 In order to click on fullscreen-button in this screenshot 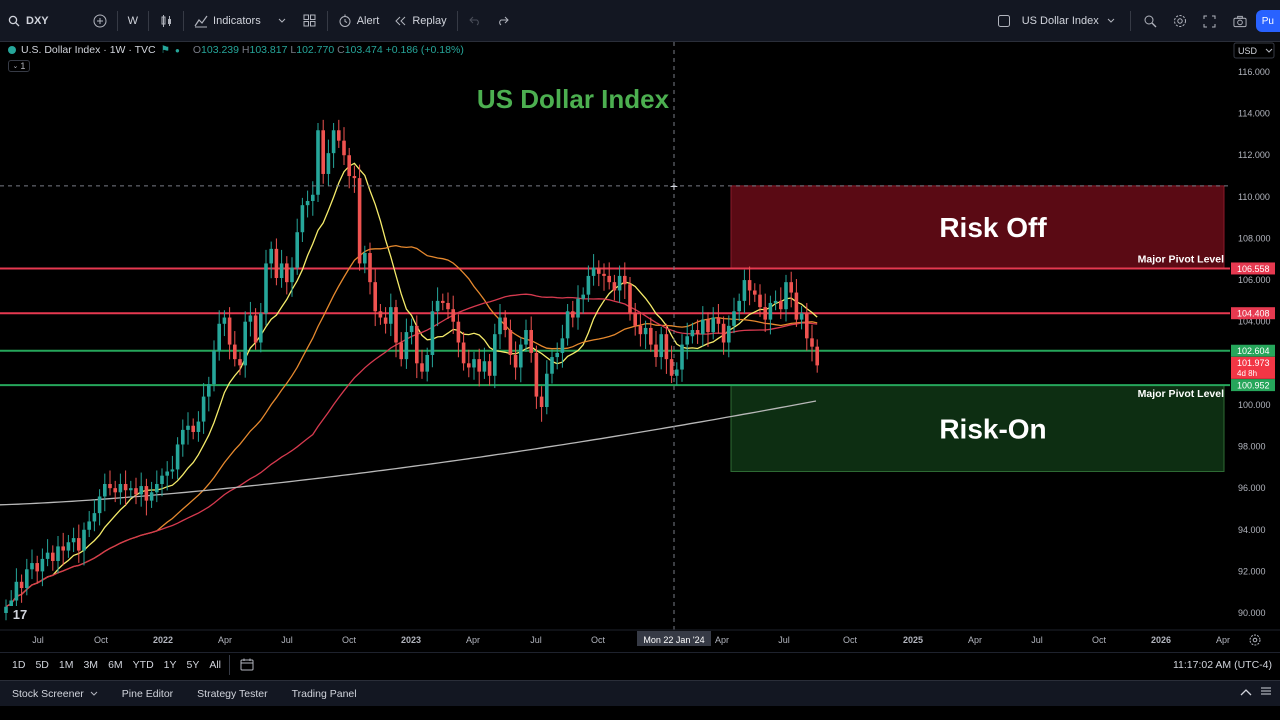, I will do `click(1210, 21)`.